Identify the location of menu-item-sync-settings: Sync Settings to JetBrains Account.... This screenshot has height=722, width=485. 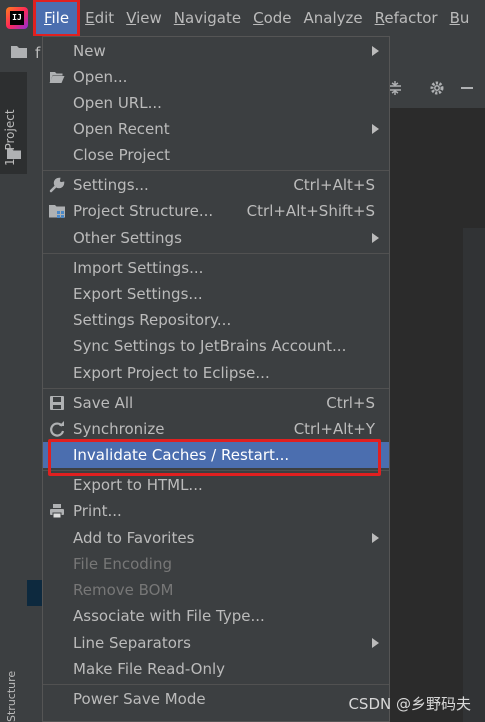
(216, 346).